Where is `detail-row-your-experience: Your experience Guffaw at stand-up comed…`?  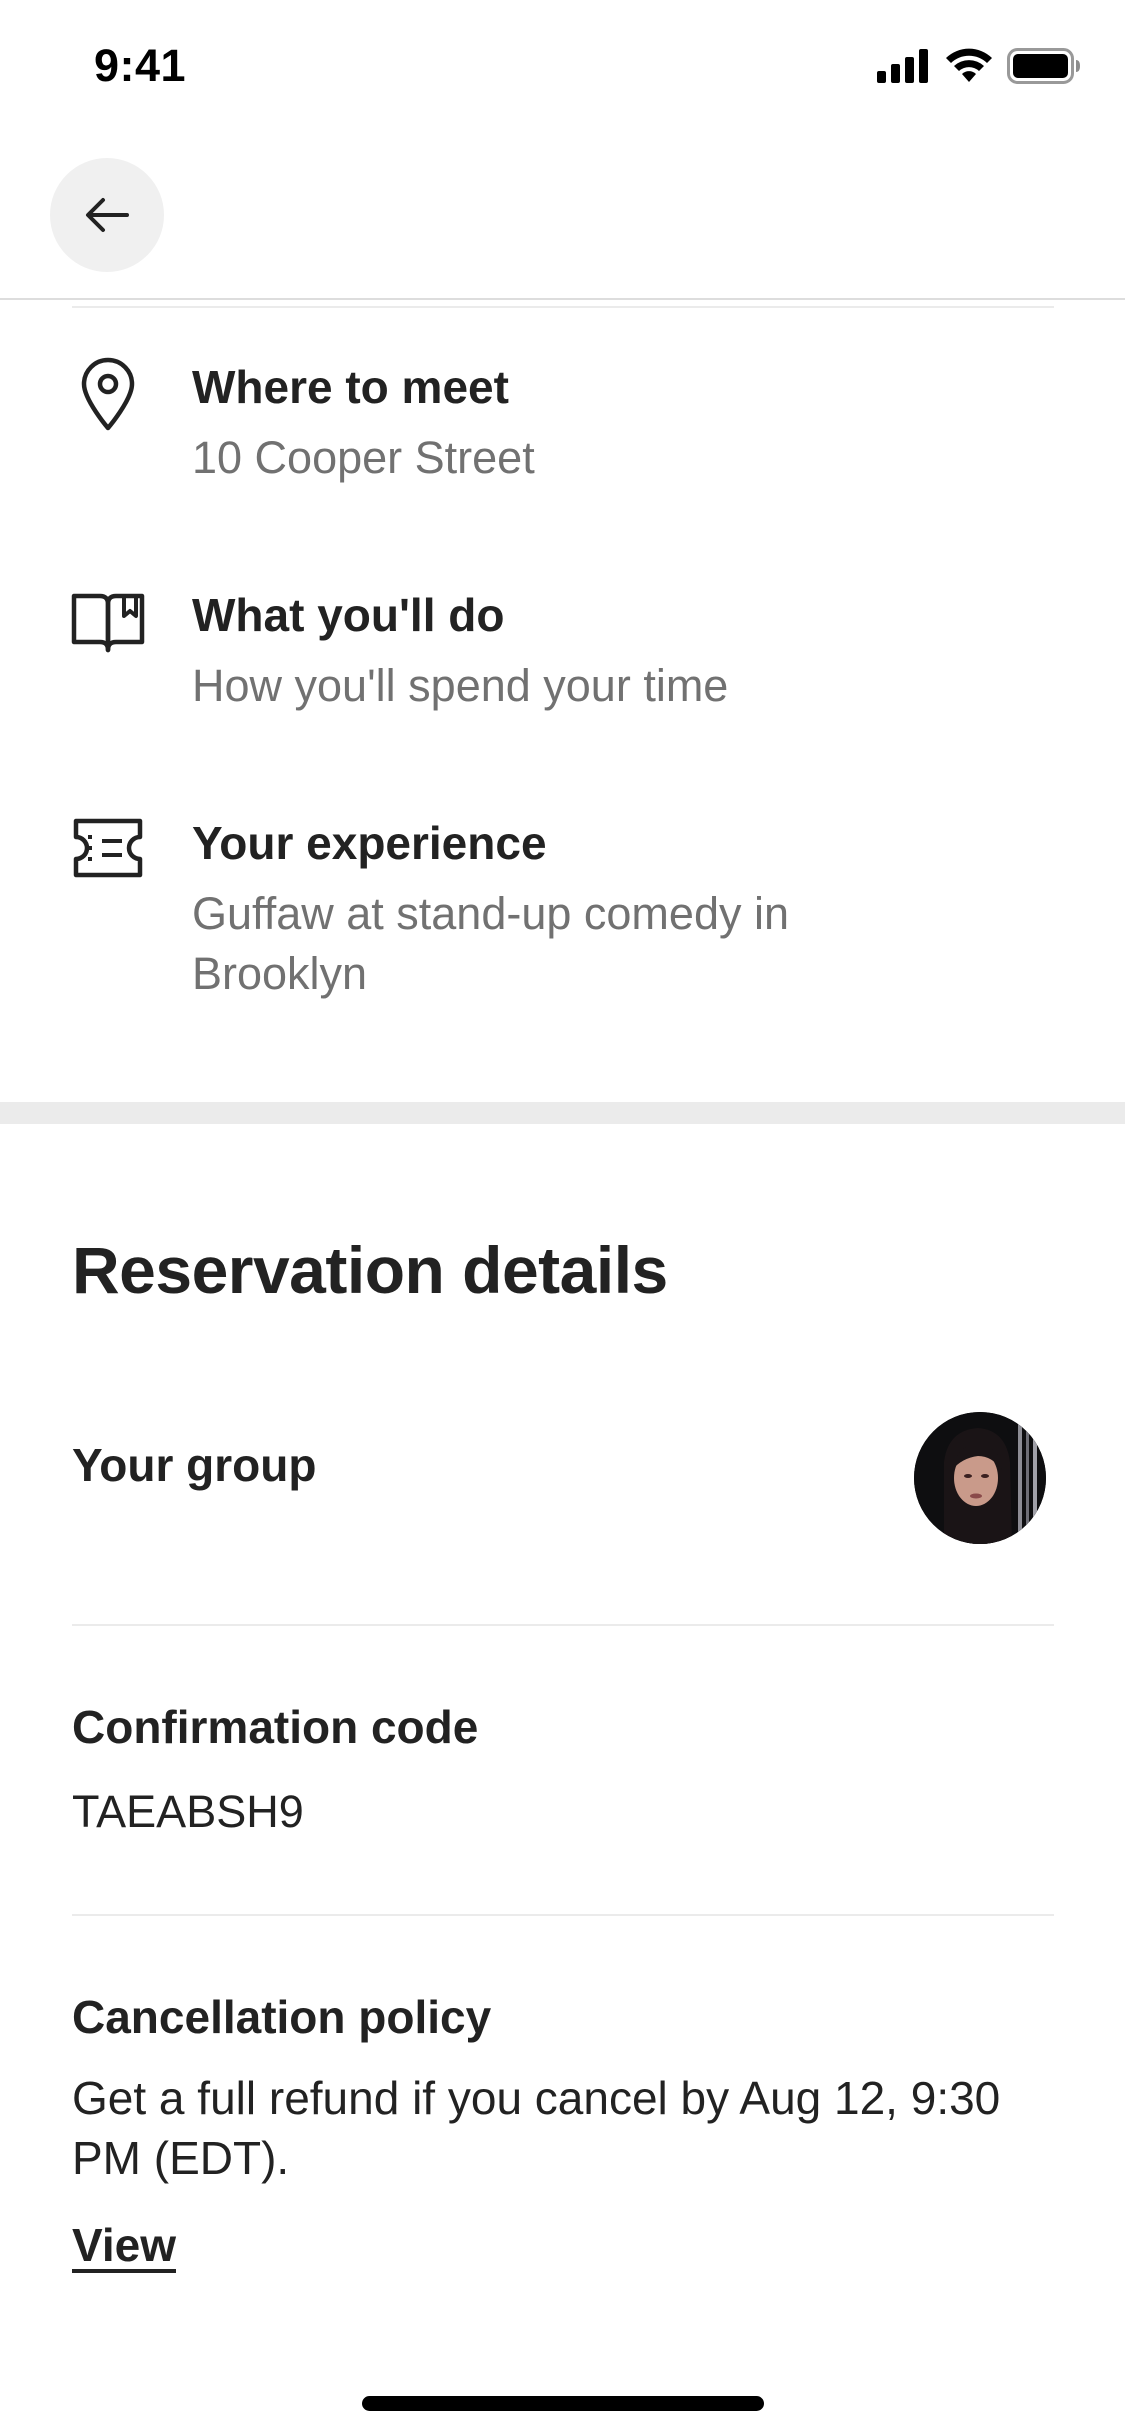 detail-row-your-experience: Your experience Guffaw at stand-up comed… is located at coordinates (562, 906).